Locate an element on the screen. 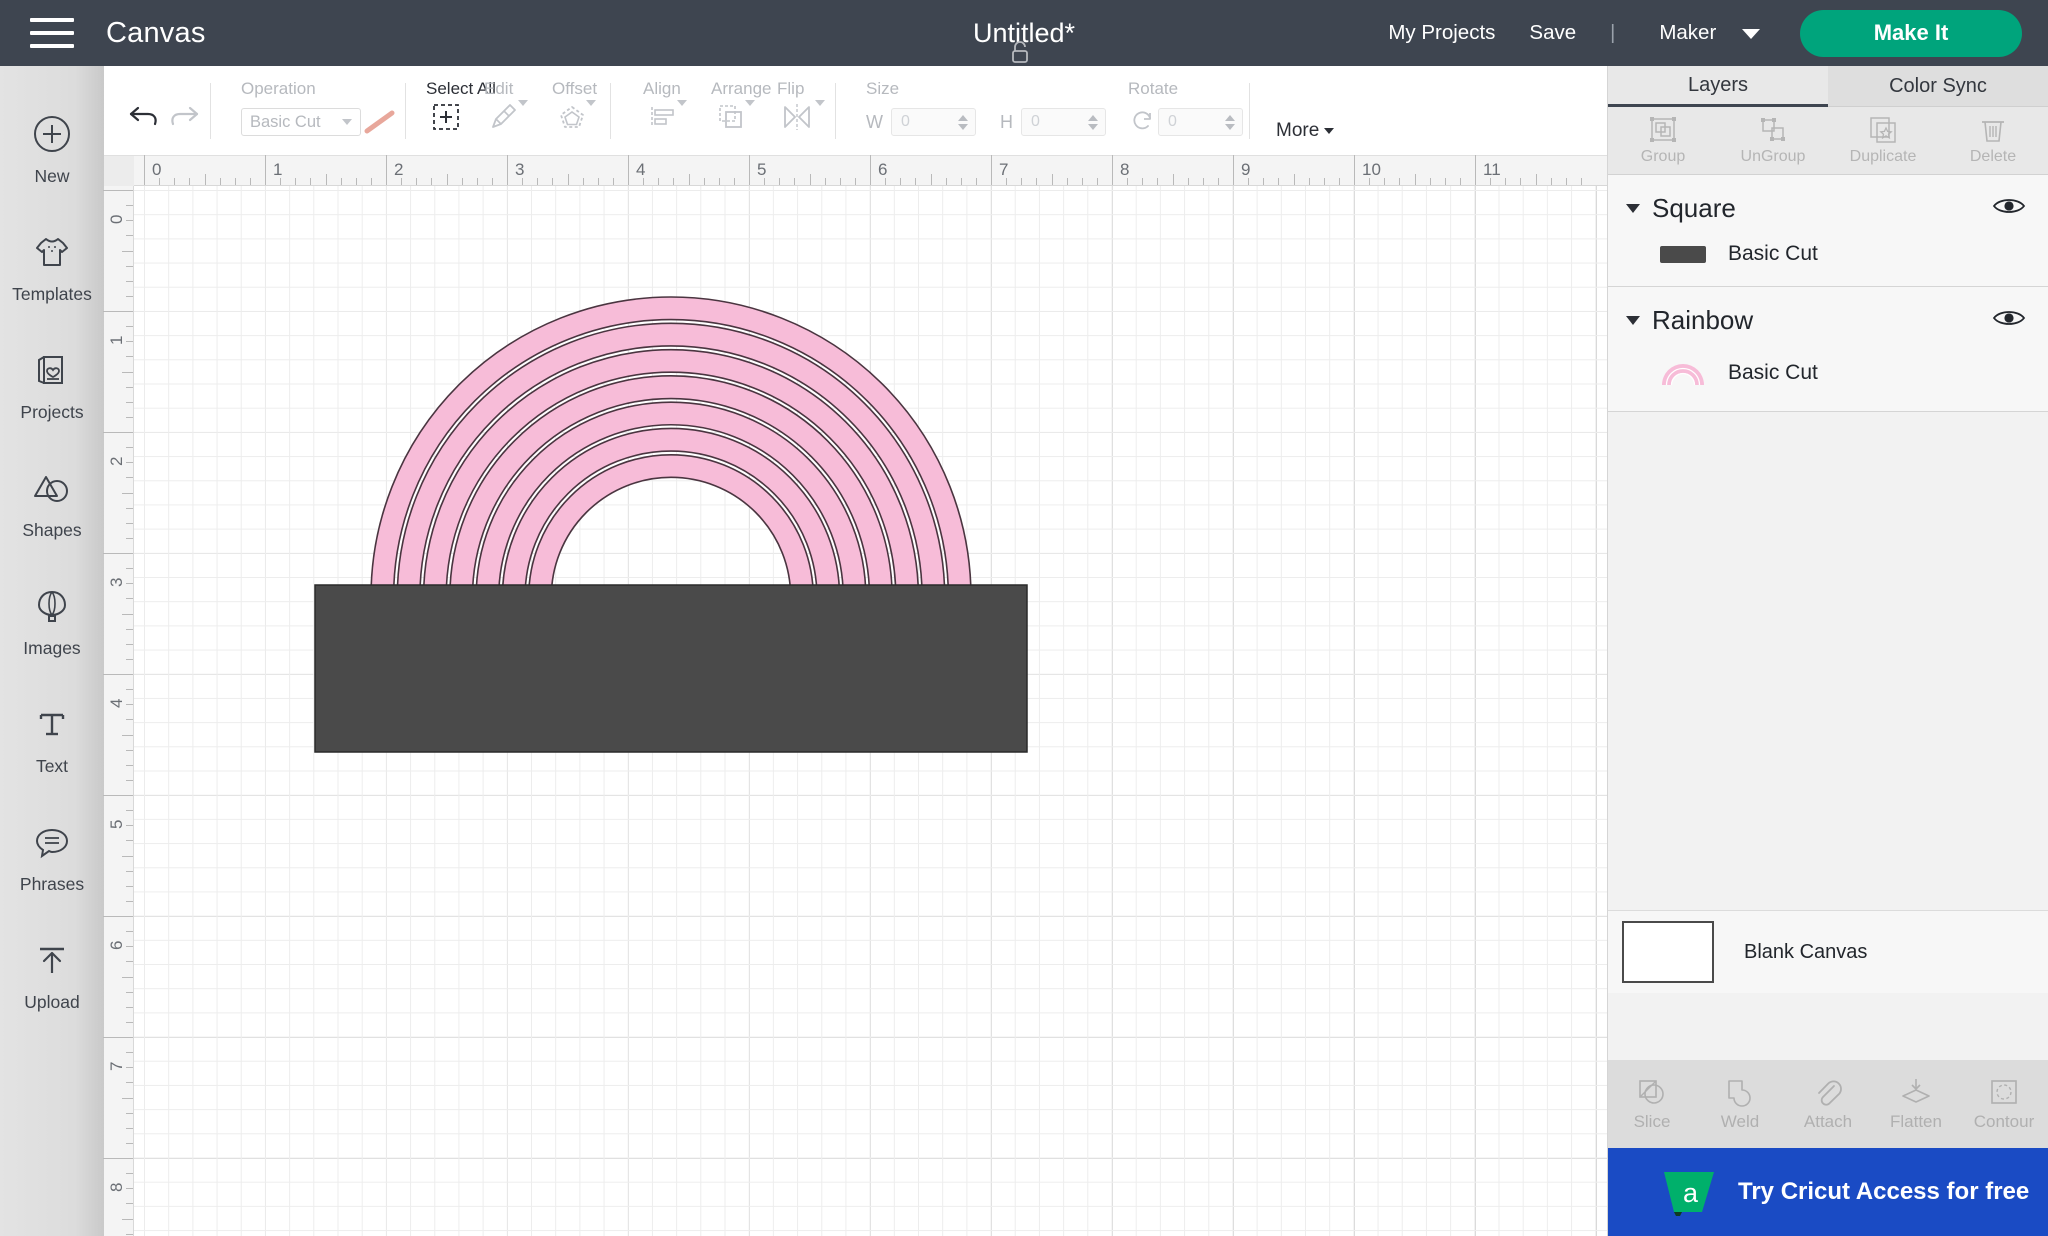  vertical-ruler: 0 1 2 3 4 5 6 7 8 is located at coordinates (118, 711).